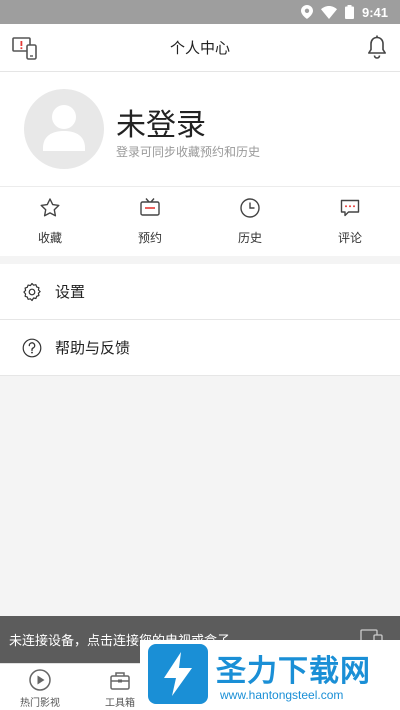  What do you see at coordinates (377, 47) in the screenshot?
I see `bell-icon` at bounding box center [377, 47].